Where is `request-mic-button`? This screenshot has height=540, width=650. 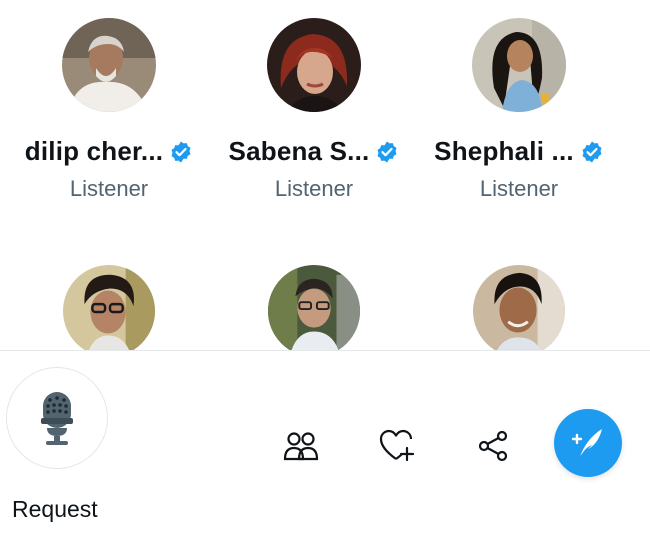 request-mic-button is located at coordinates (57, 418).